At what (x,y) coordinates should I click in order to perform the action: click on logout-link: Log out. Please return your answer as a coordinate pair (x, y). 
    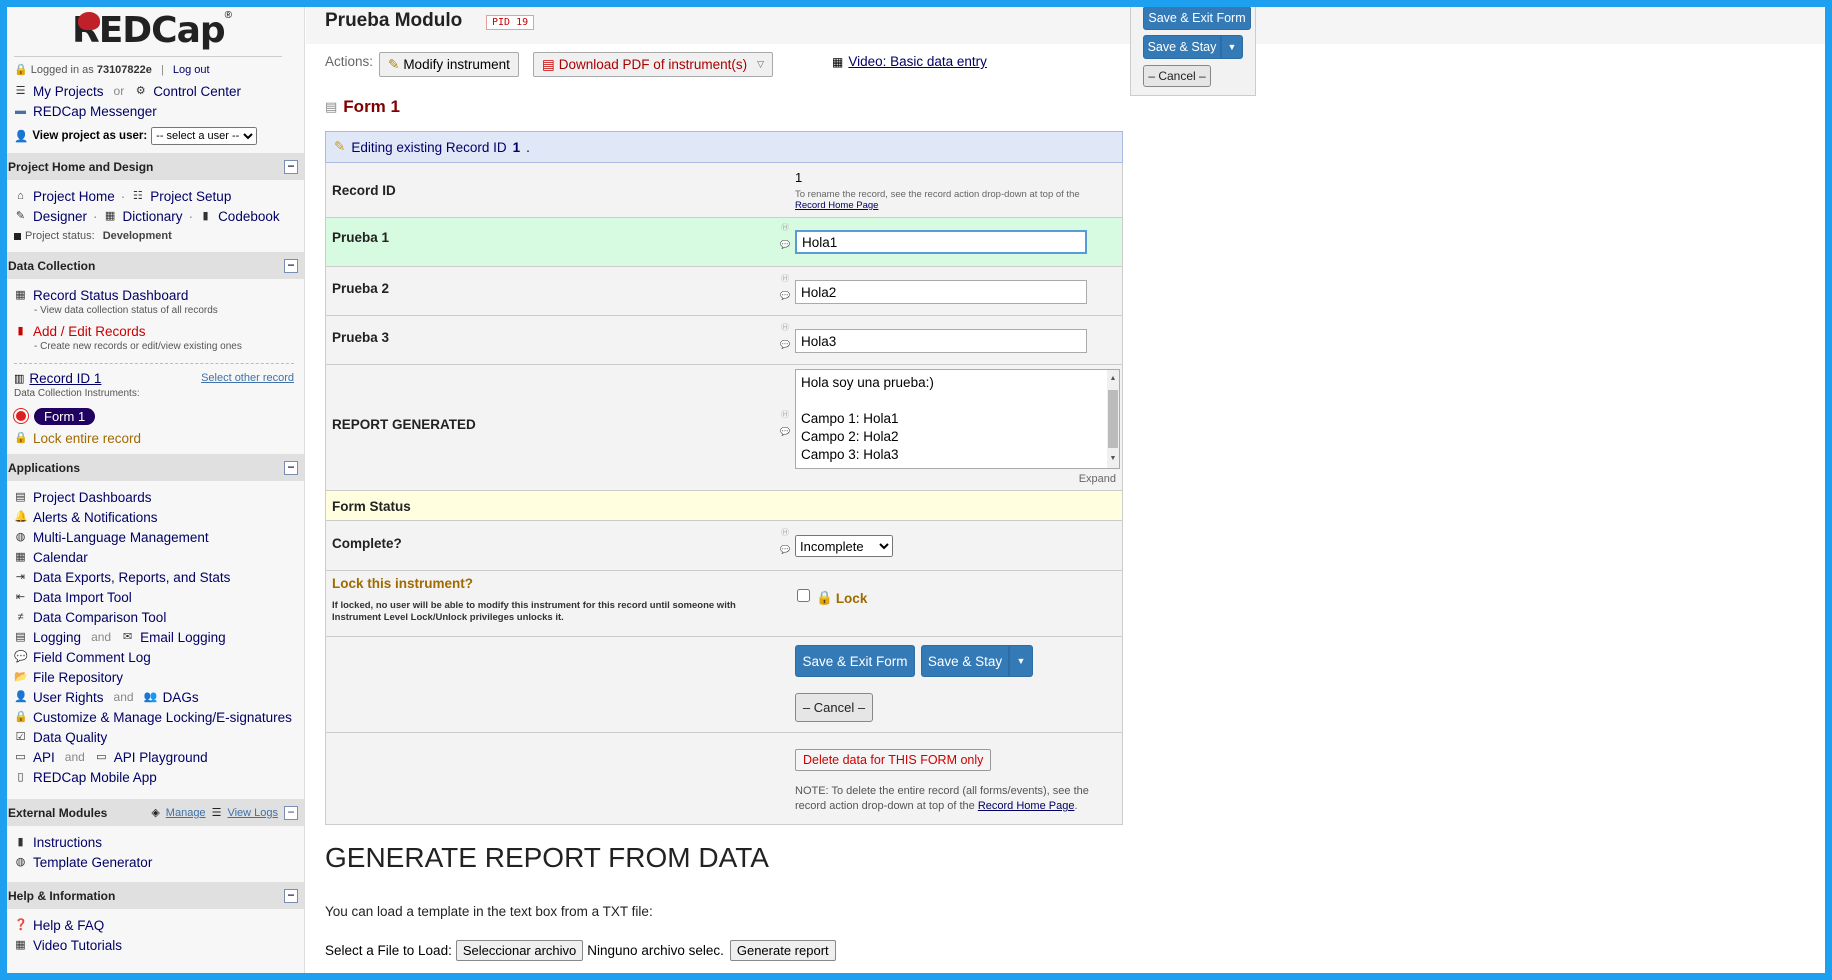
    Looking at the image, I should click on (191, 70).